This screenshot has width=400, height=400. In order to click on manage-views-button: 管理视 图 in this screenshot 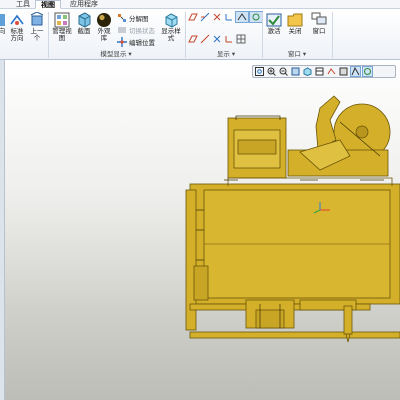, I will do `click(62, 27)`.